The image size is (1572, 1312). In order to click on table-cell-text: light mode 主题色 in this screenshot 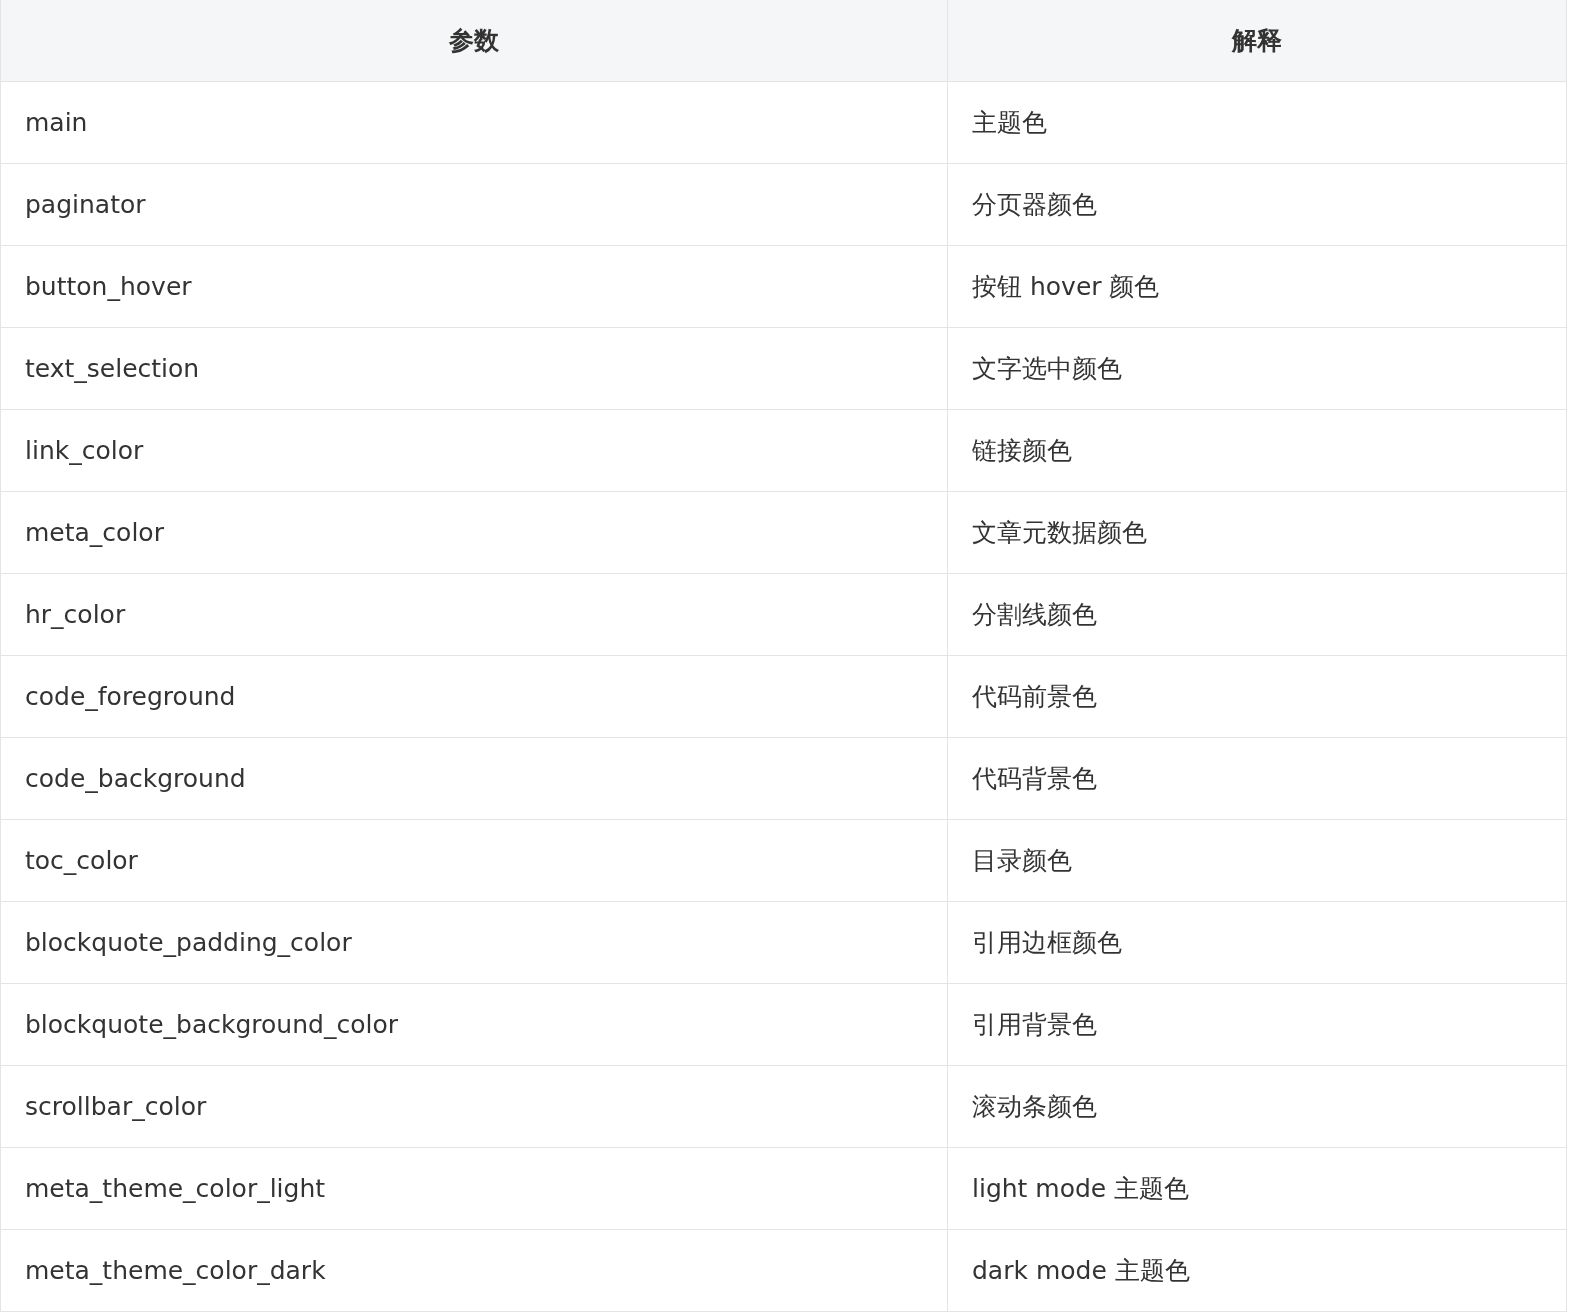, I will do `click(1081, 1188)`.